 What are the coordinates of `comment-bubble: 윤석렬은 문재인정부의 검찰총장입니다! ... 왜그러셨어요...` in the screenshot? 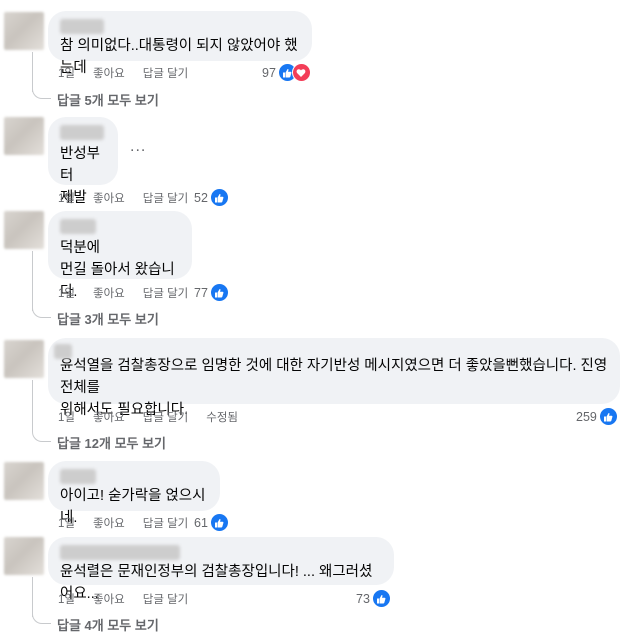 It's located at (221, 569).